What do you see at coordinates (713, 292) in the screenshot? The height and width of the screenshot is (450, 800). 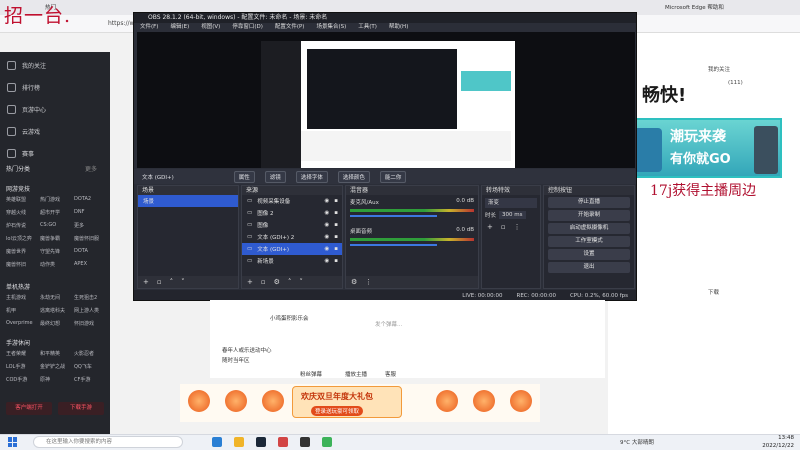 I see `download-link: 下载` at bounding box center [713, 292].